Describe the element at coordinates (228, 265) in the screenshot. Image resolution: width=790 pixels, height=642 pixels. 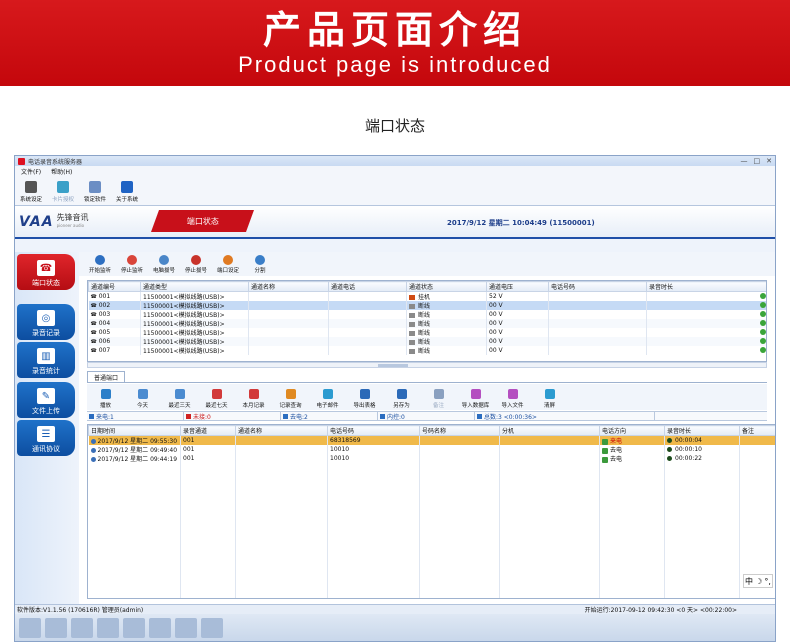
I see `port-setting-button: 端口设定` at that location.